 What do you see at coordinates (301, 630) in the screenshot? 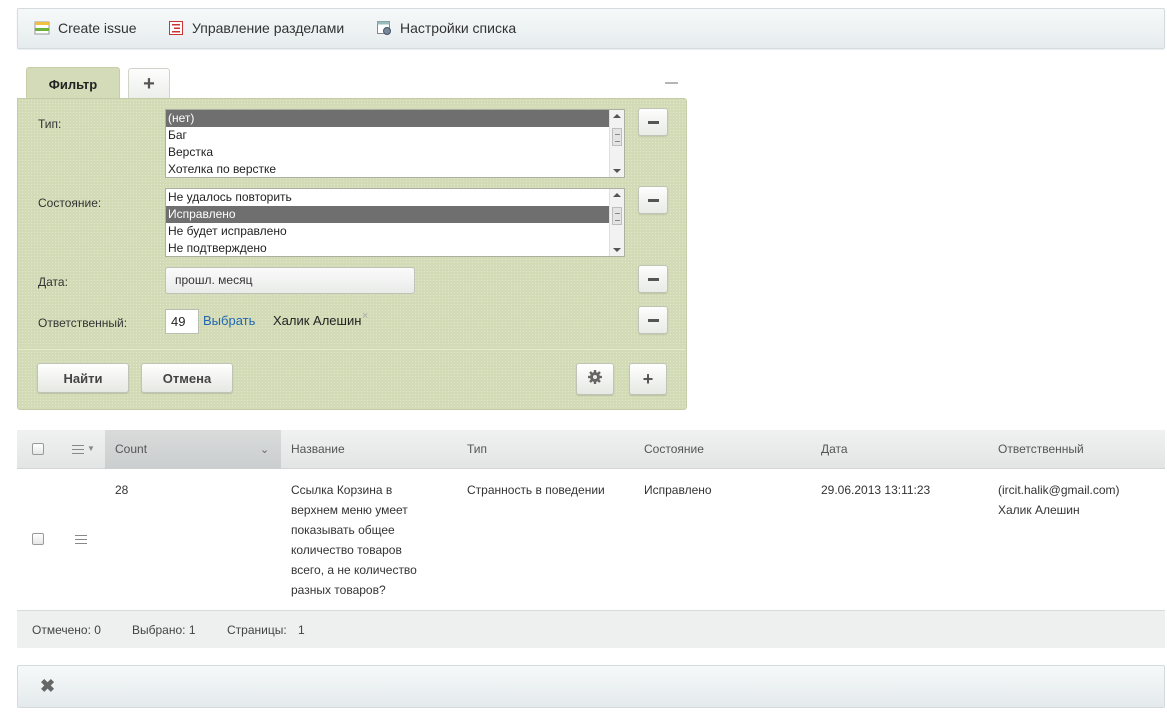
I see `page-link: 1` at bounding box center [301, 630].